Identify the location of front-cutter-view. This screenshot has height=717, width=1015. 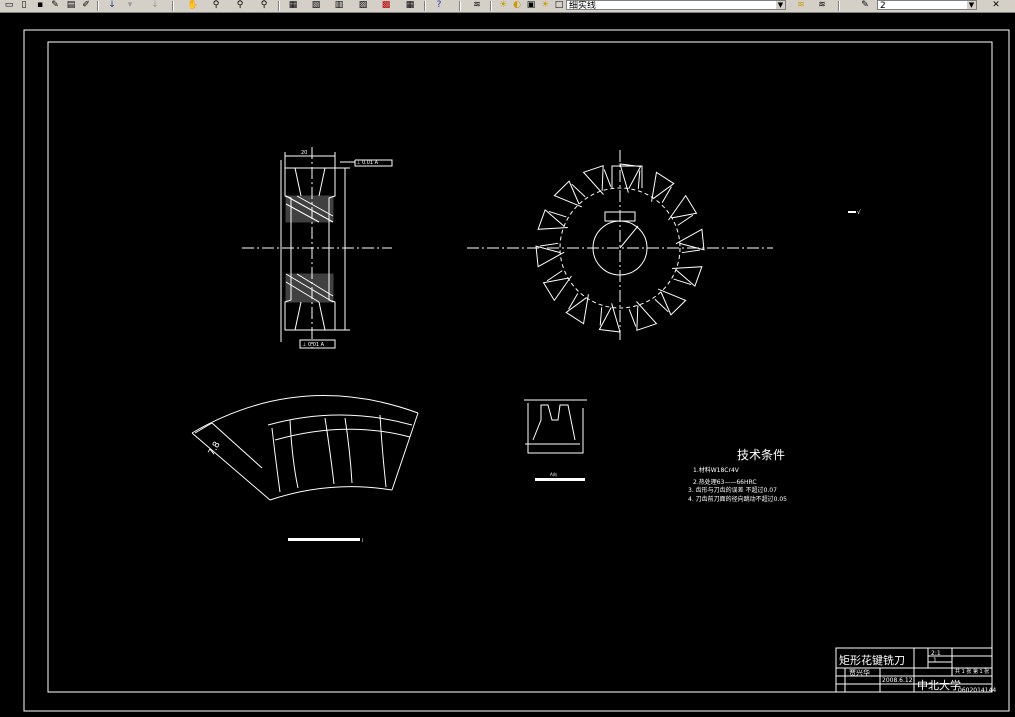
(620, 245).